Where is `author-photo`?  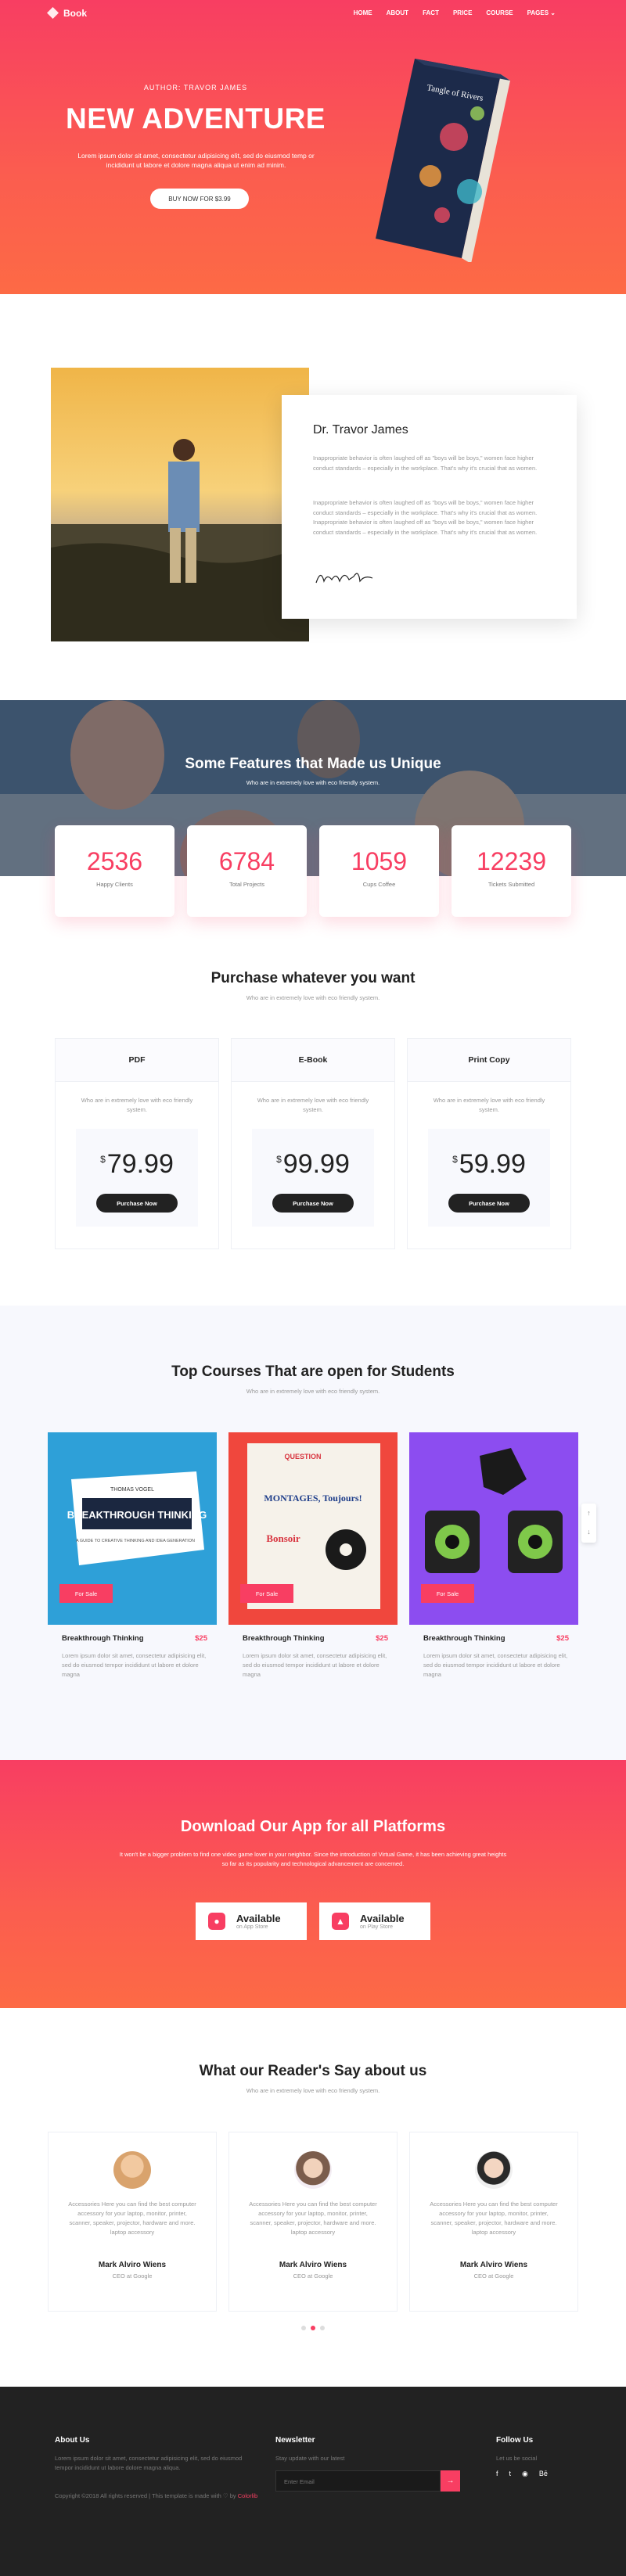
author-photo is located at coordinates (180, 504).